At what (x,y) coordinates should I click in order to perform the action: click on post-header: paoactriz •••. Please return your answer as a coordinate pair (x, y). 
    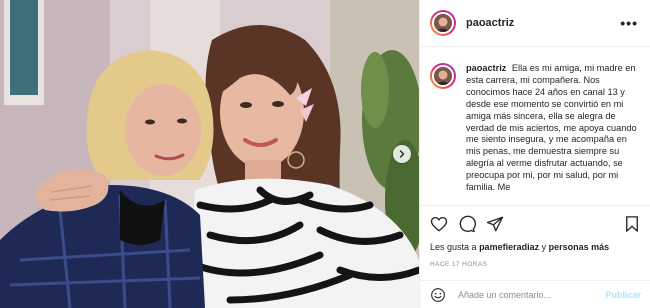
    Looking at the image, I should click on (535, 23).